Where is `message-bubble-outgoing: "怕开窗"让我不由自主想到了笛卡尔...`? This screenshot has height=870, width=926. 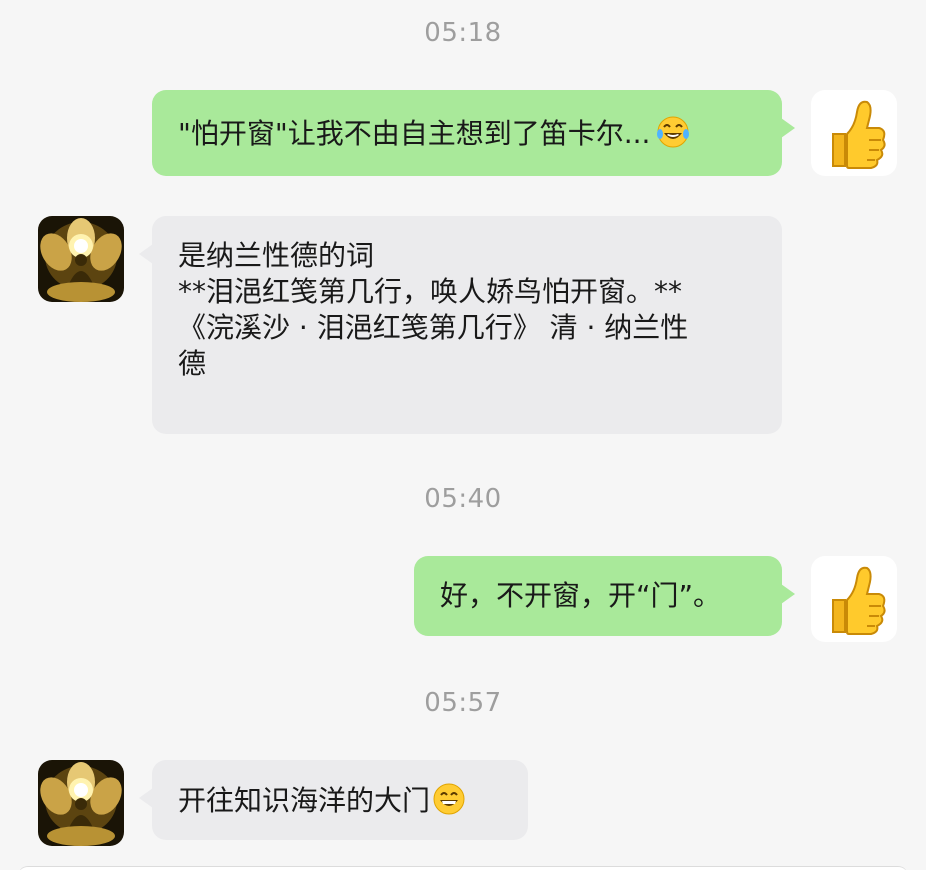 message-bubble-outgoing: "怕开窗"让我不由自主想到了笛卡尔... is located at coordinates (473, 133).